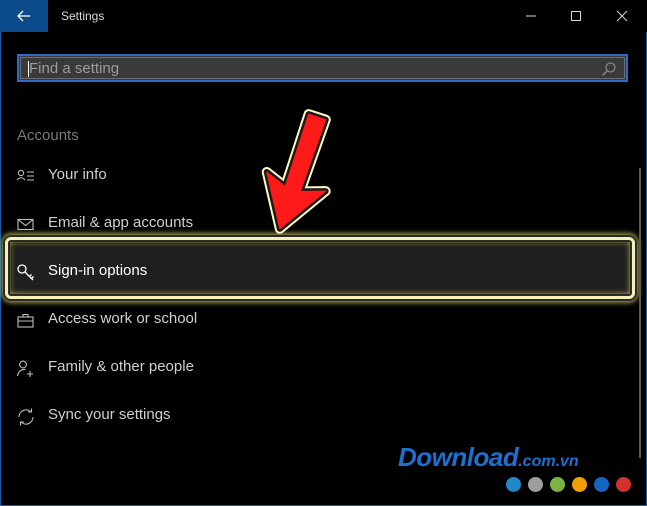  I want to click on minimize-icon, so click(531, 16).